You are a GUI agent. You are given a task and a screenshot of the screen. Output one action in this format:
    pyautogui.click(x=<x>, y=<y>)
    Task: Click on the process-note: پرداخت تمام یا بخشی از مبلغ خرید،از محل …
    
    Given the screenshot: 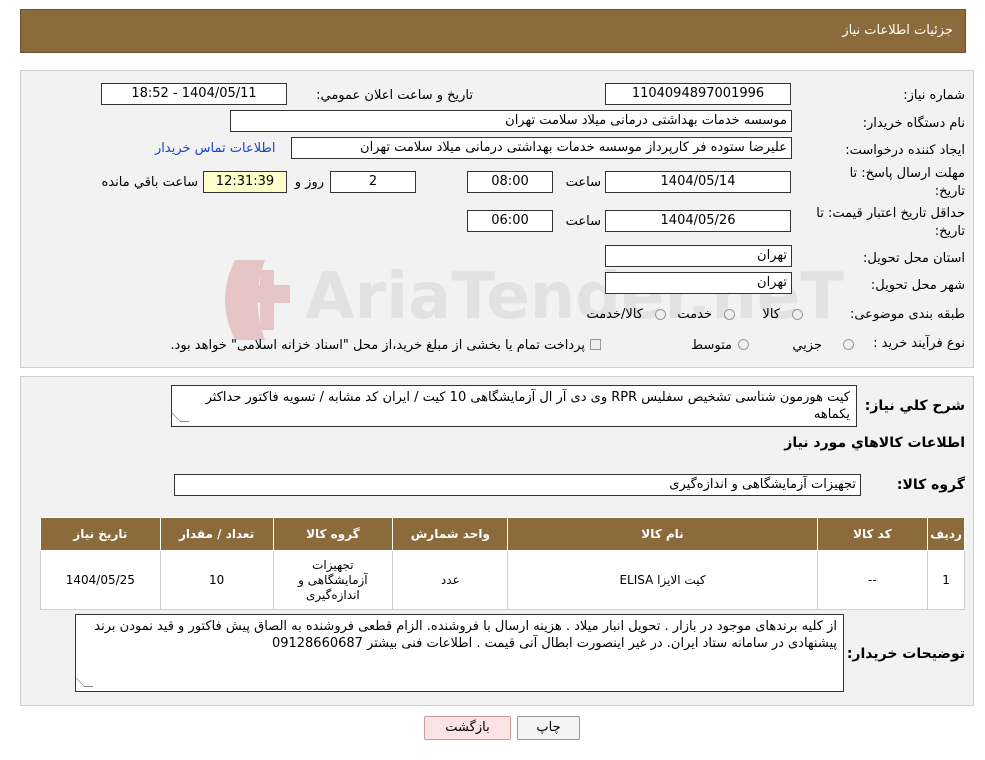 What is the action you would take?
    pyautogui.click(x=377, y=345)
    